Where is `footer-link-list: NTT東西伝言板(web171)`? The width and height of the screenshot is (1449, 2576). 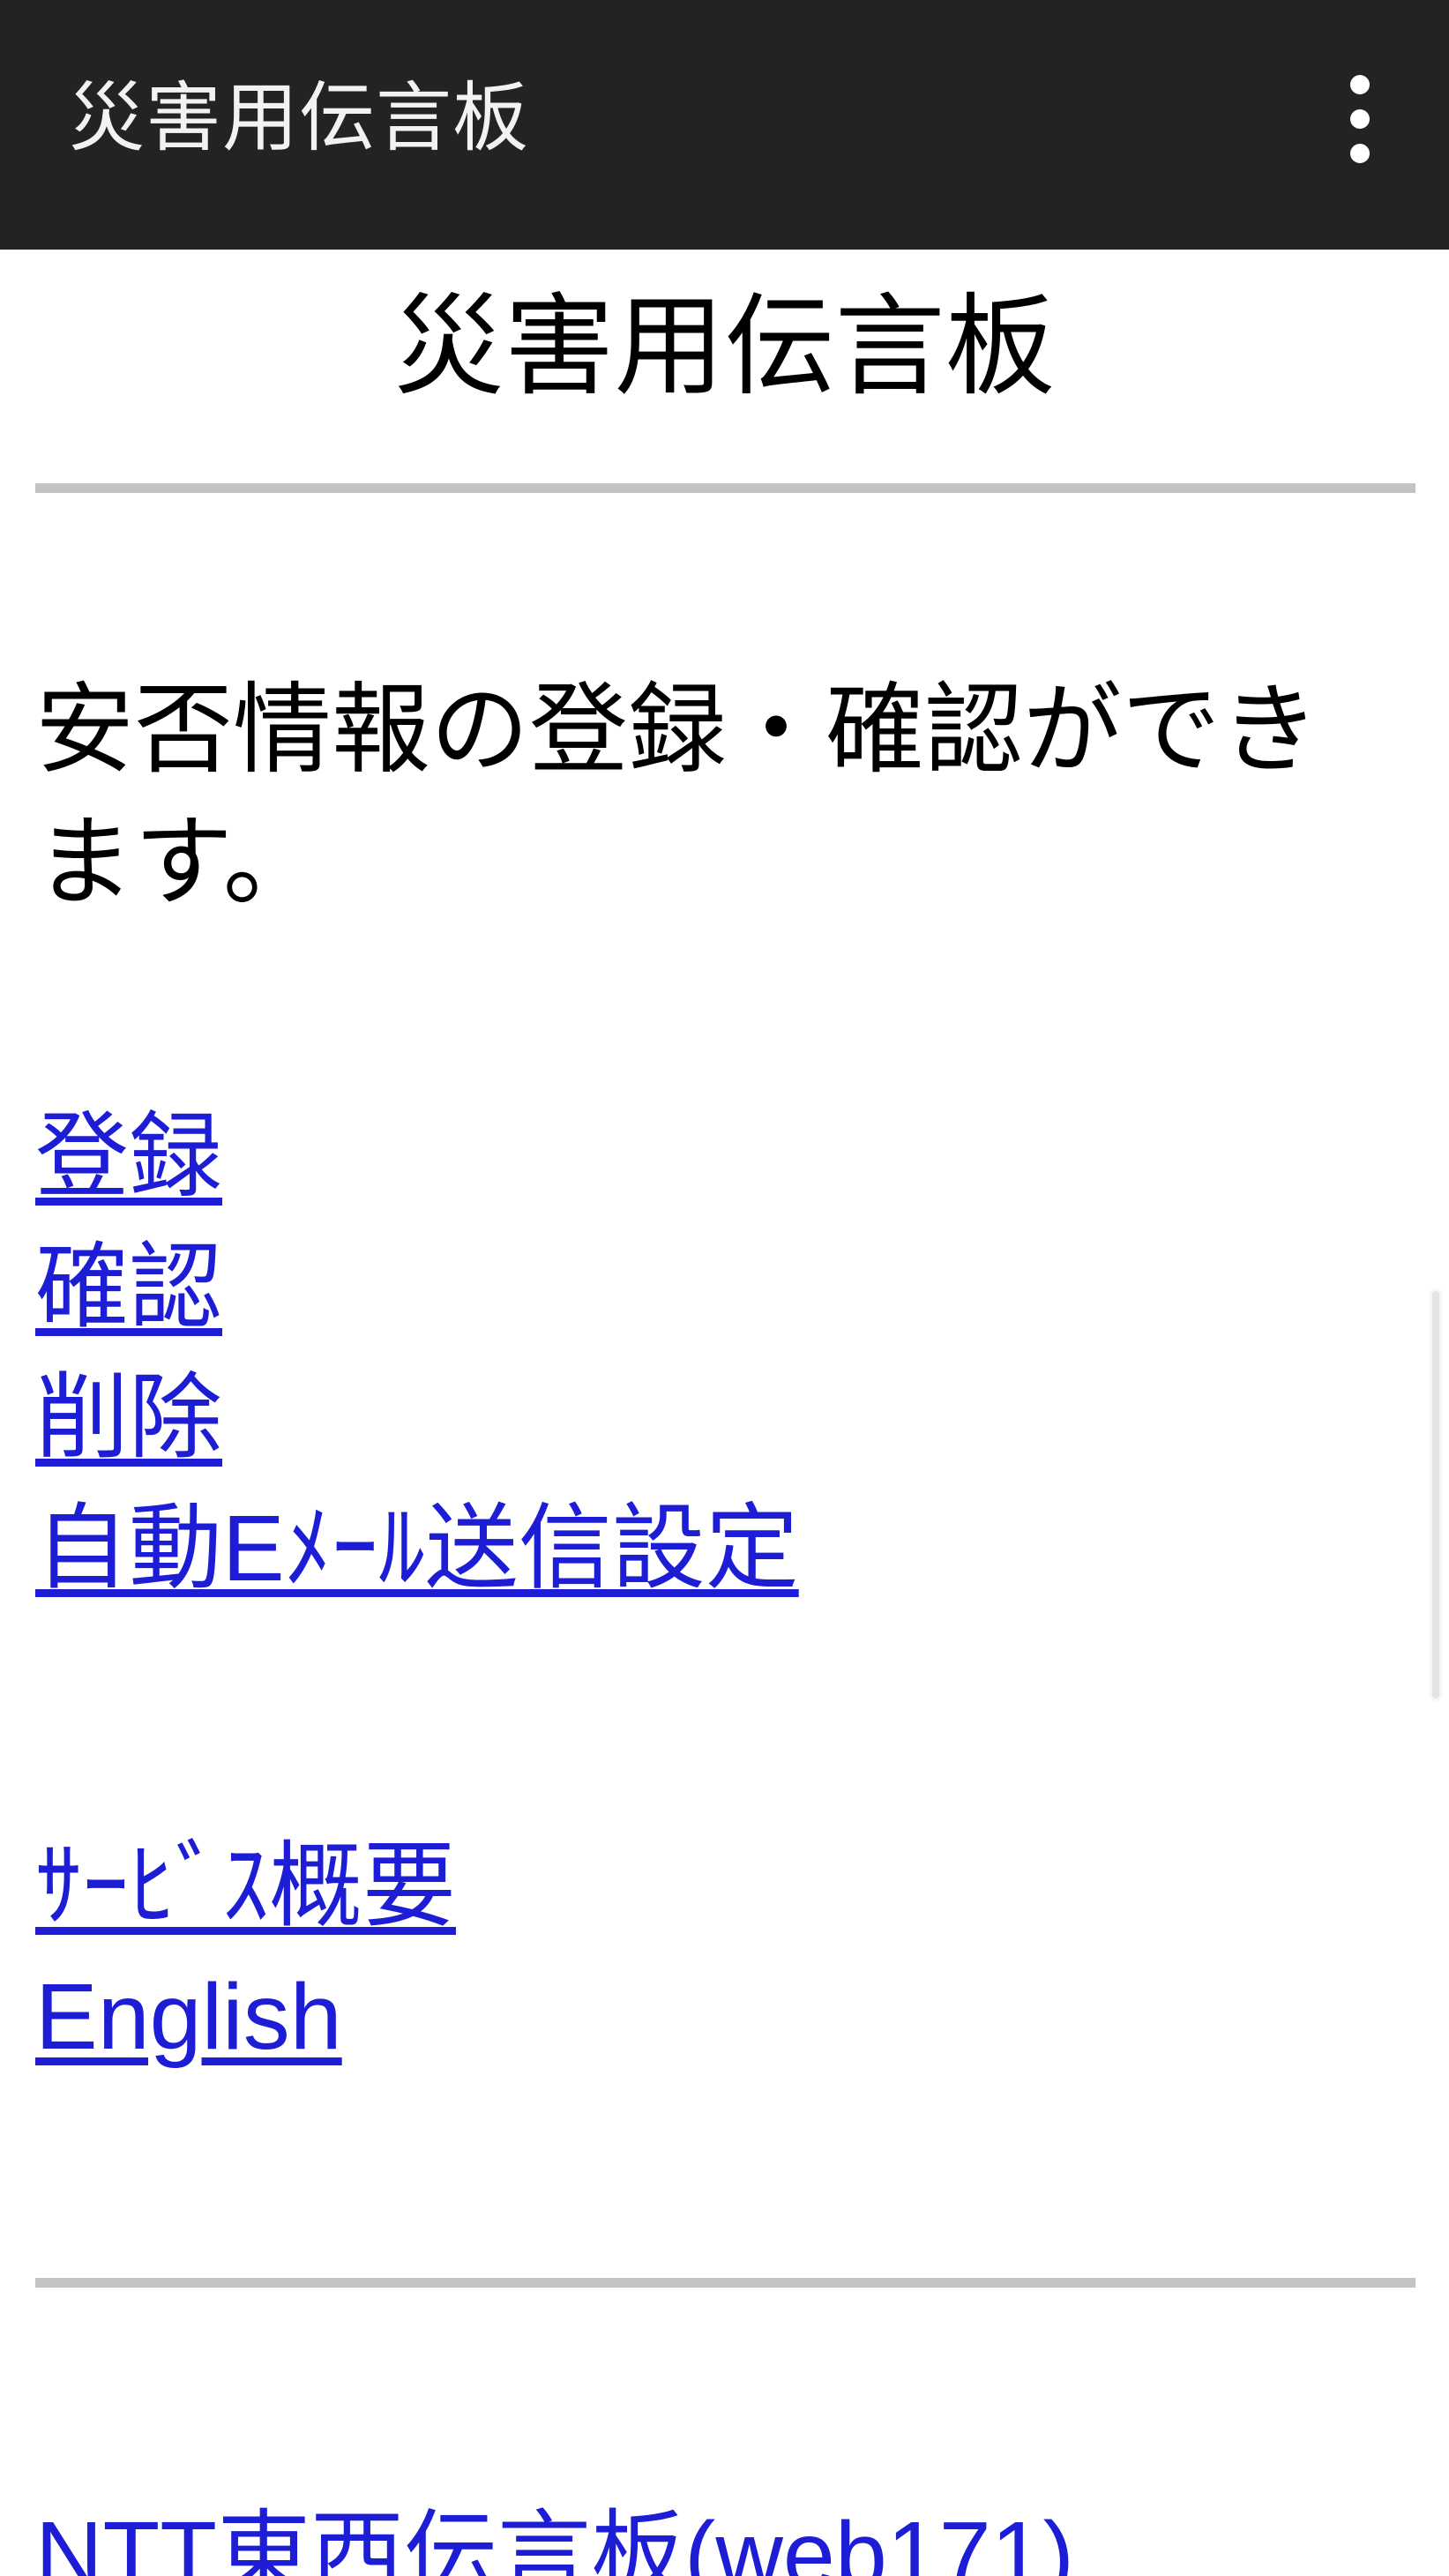 footer-link-list: NTT東西伝言板(web171) is located at coordinates (723, 2533).